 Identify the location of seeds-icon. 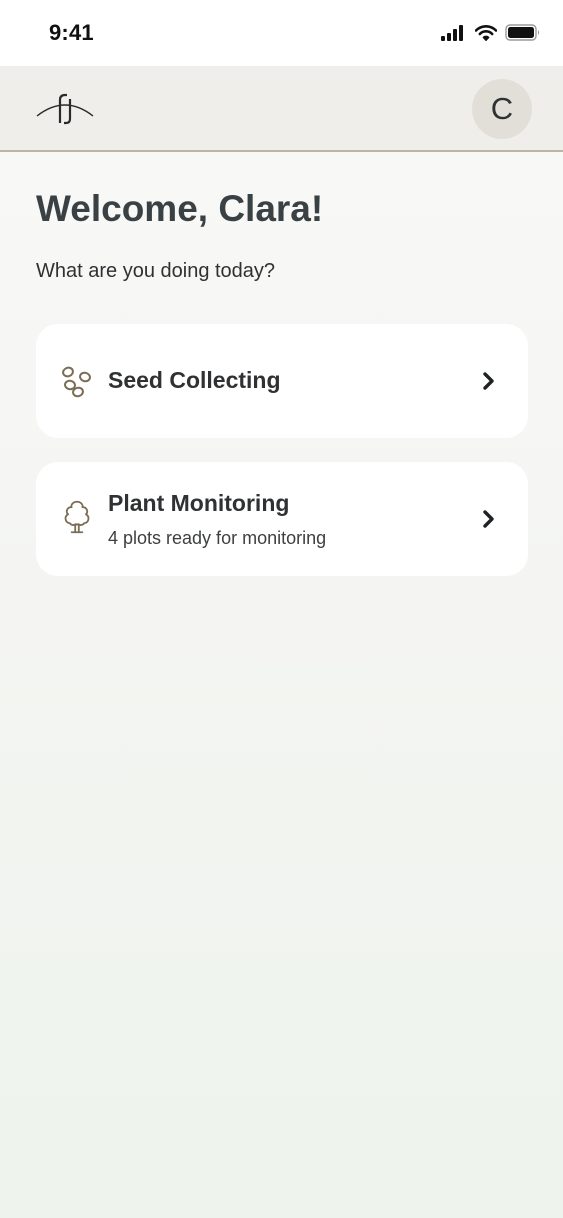
(76, 382).